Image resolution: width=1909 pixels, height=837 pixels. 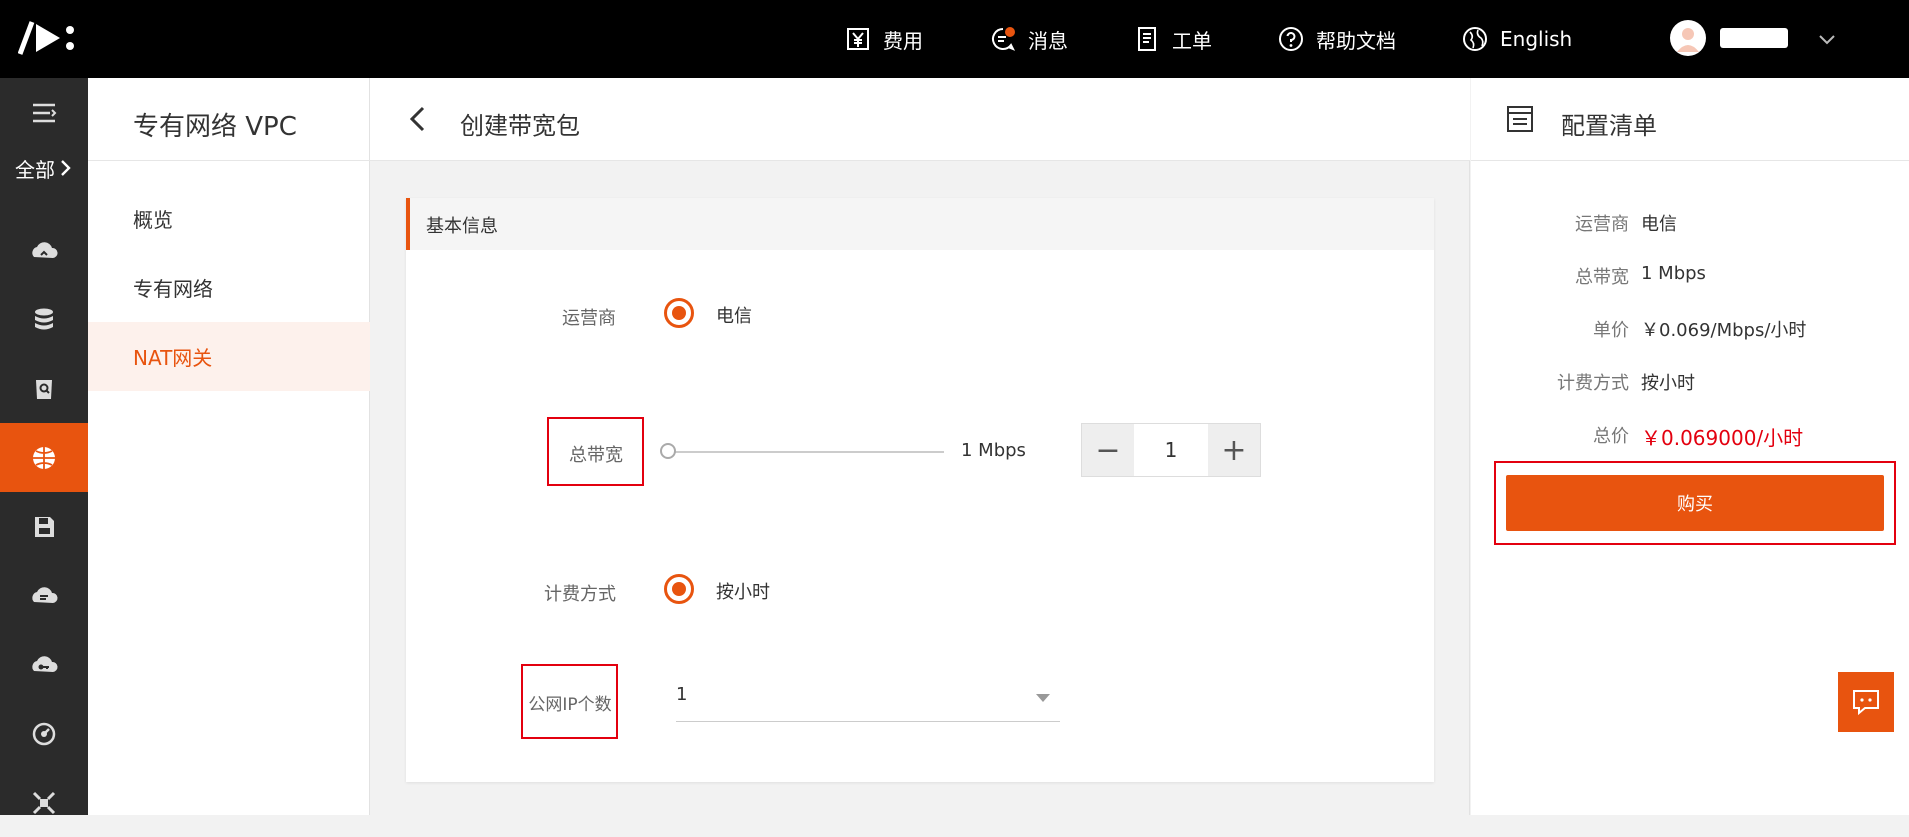 I want to click on ip-count-select: 1, so click(x=868, y=699).